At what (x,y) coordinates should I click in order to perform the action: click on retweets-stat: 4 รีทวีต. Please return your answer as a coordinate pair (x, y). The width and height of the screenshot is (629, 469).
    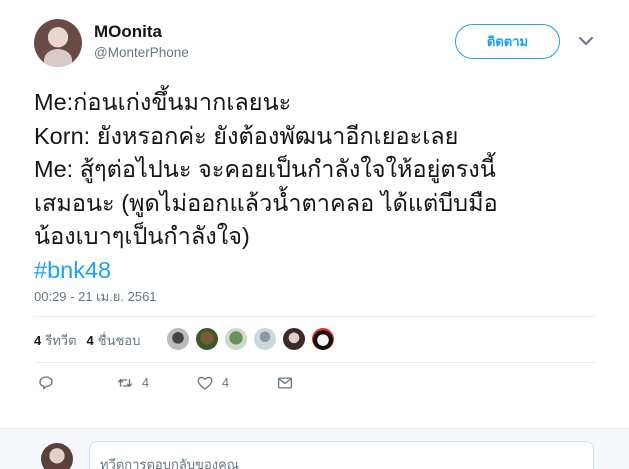
    Looking at the image, I should click on (55, 340).